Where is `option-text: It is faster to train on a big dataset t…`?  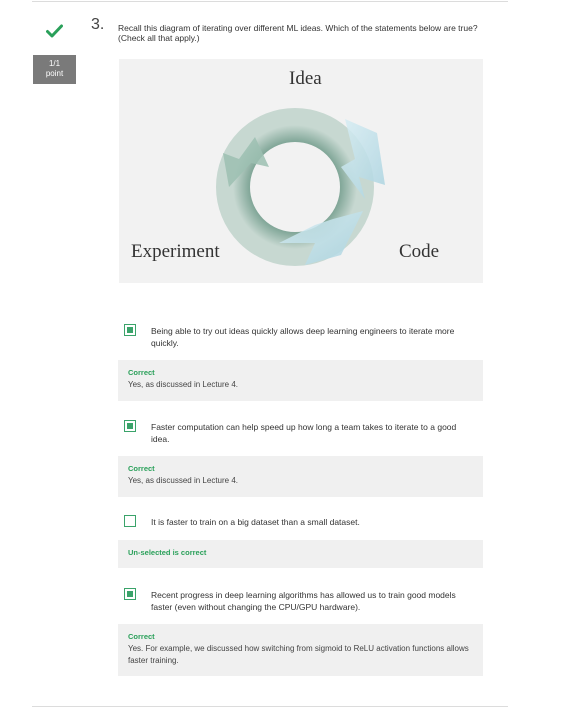
option-text: It is faster to train on a big dataset t… is located at coordinates (255, 522).